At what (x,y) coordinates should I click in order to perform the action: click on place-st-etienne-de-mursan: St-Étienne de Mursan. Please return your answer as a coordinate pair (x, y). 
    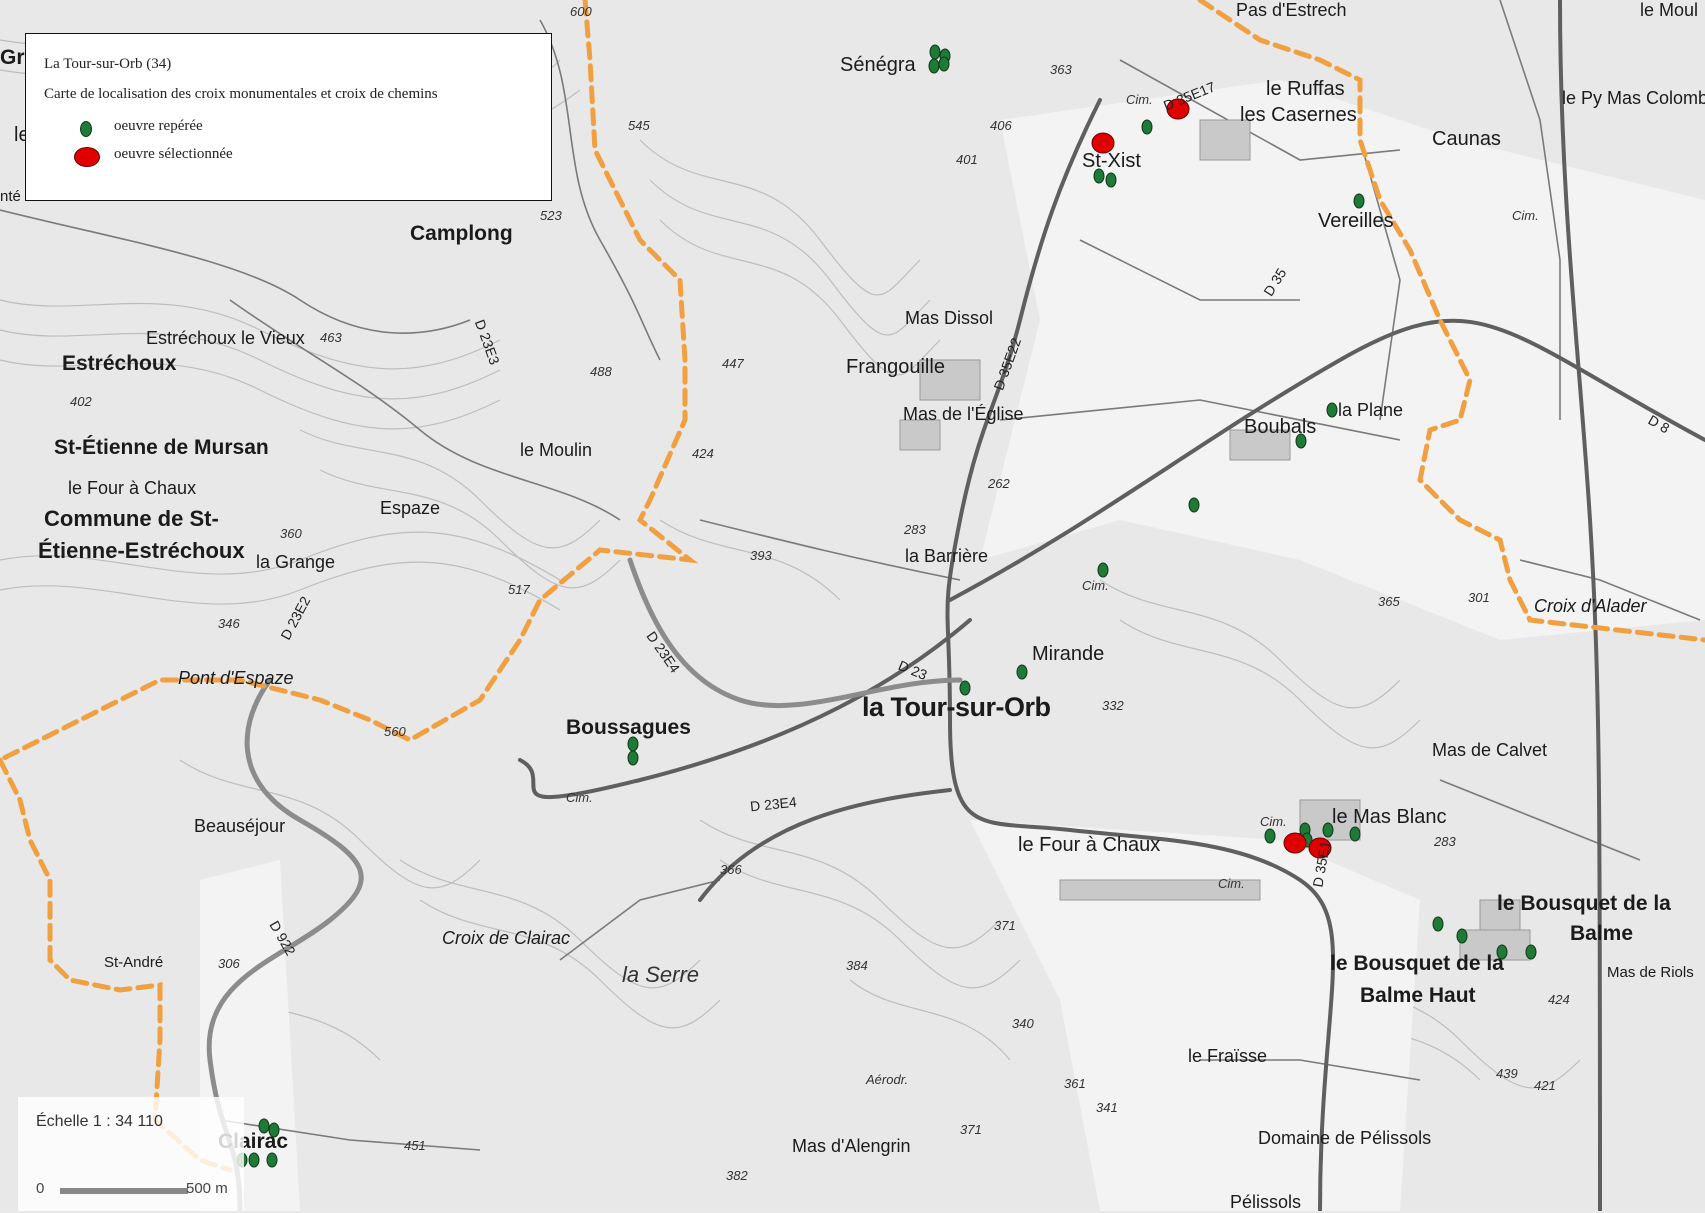
    Looking at the image, I should click on (161, 447).